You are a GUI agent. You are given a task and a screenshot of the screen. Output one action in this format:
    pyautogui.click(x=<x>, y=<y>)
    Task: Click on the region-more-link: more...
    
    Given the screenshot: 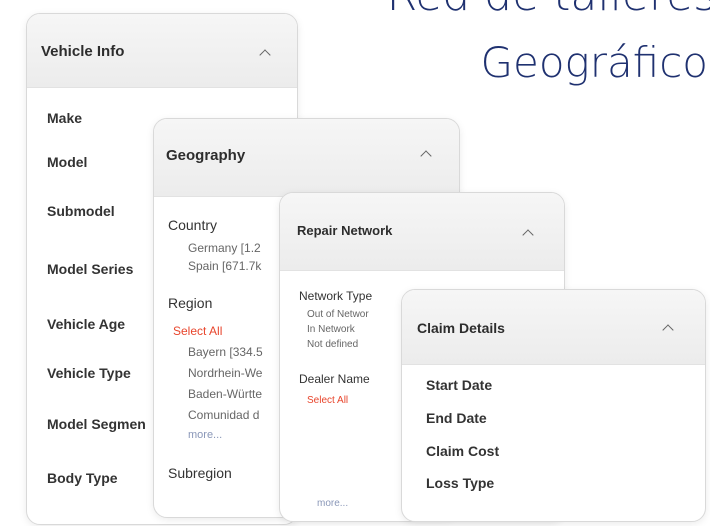 What is the action you would take?
    pyautogui.click(x=205, y=435)
    